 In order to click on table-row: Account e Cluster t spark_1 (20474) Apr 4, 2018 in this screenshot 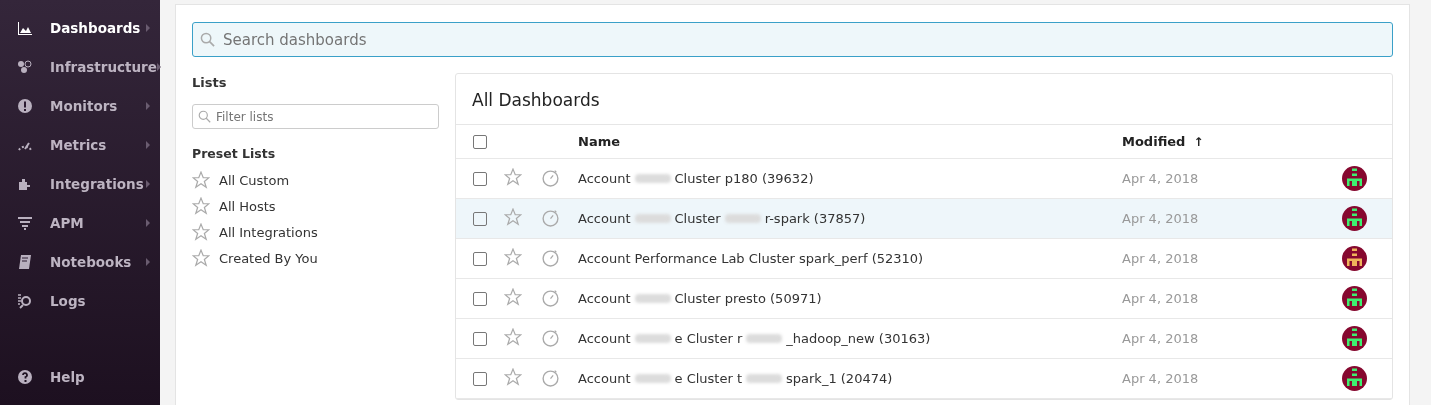, I will do `click(924, 379)`.